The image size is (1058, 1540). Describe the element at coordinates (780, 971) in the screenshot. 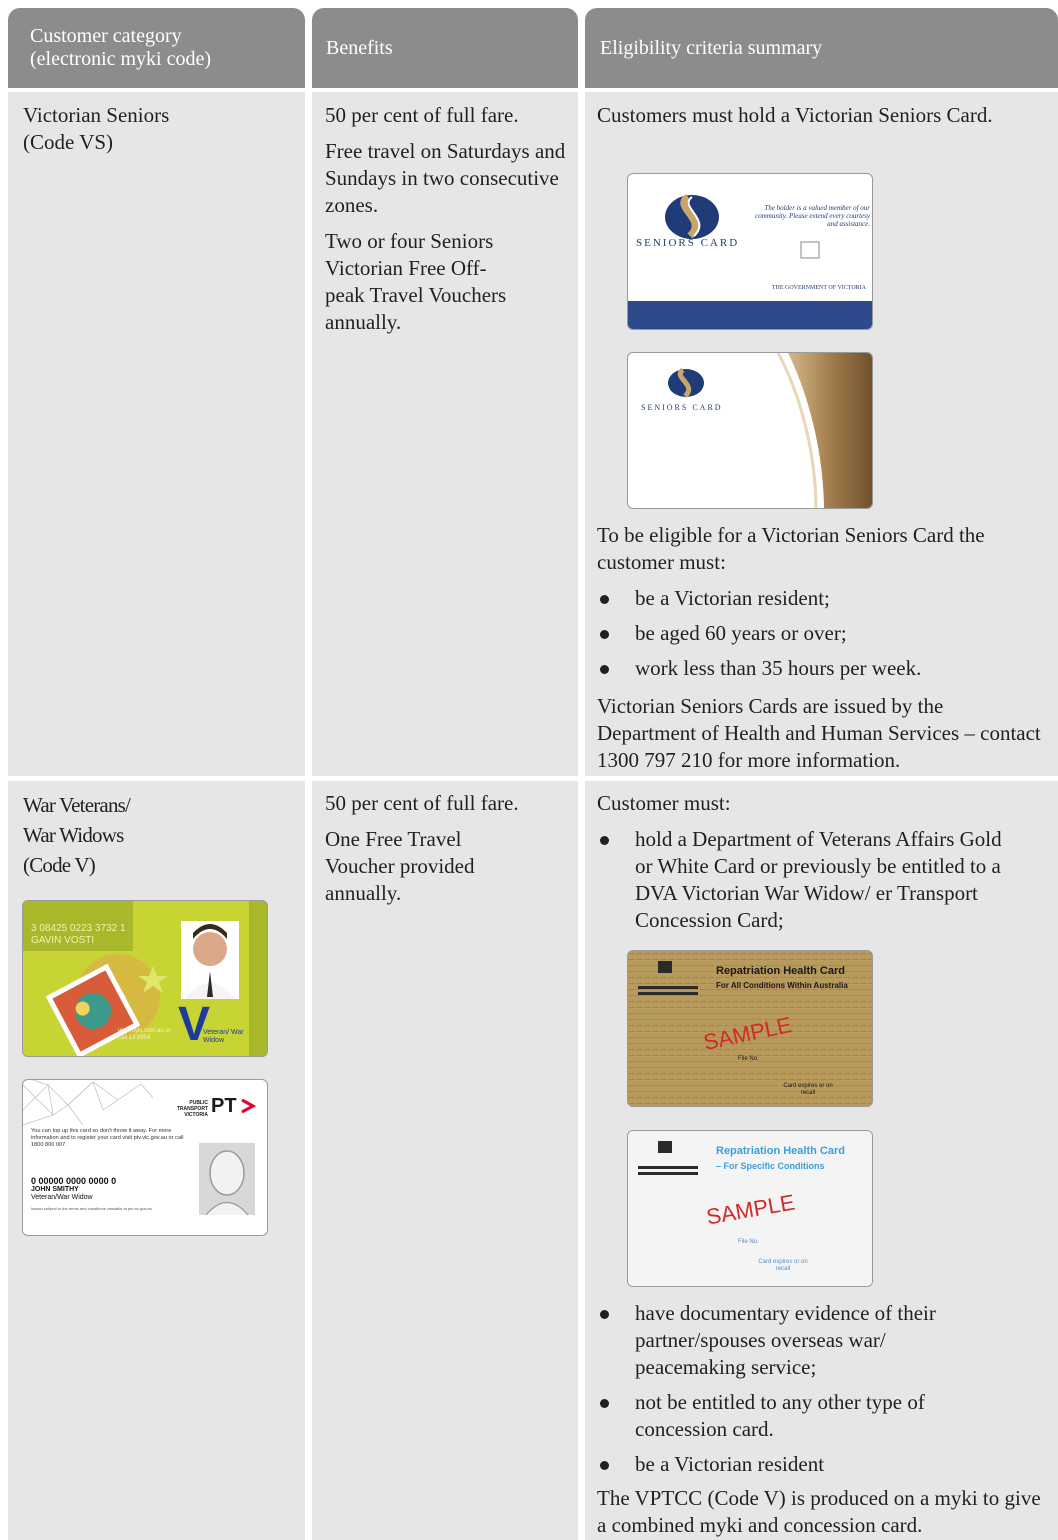

I see `gold-card-title: Repatriation Health Card` at that location.